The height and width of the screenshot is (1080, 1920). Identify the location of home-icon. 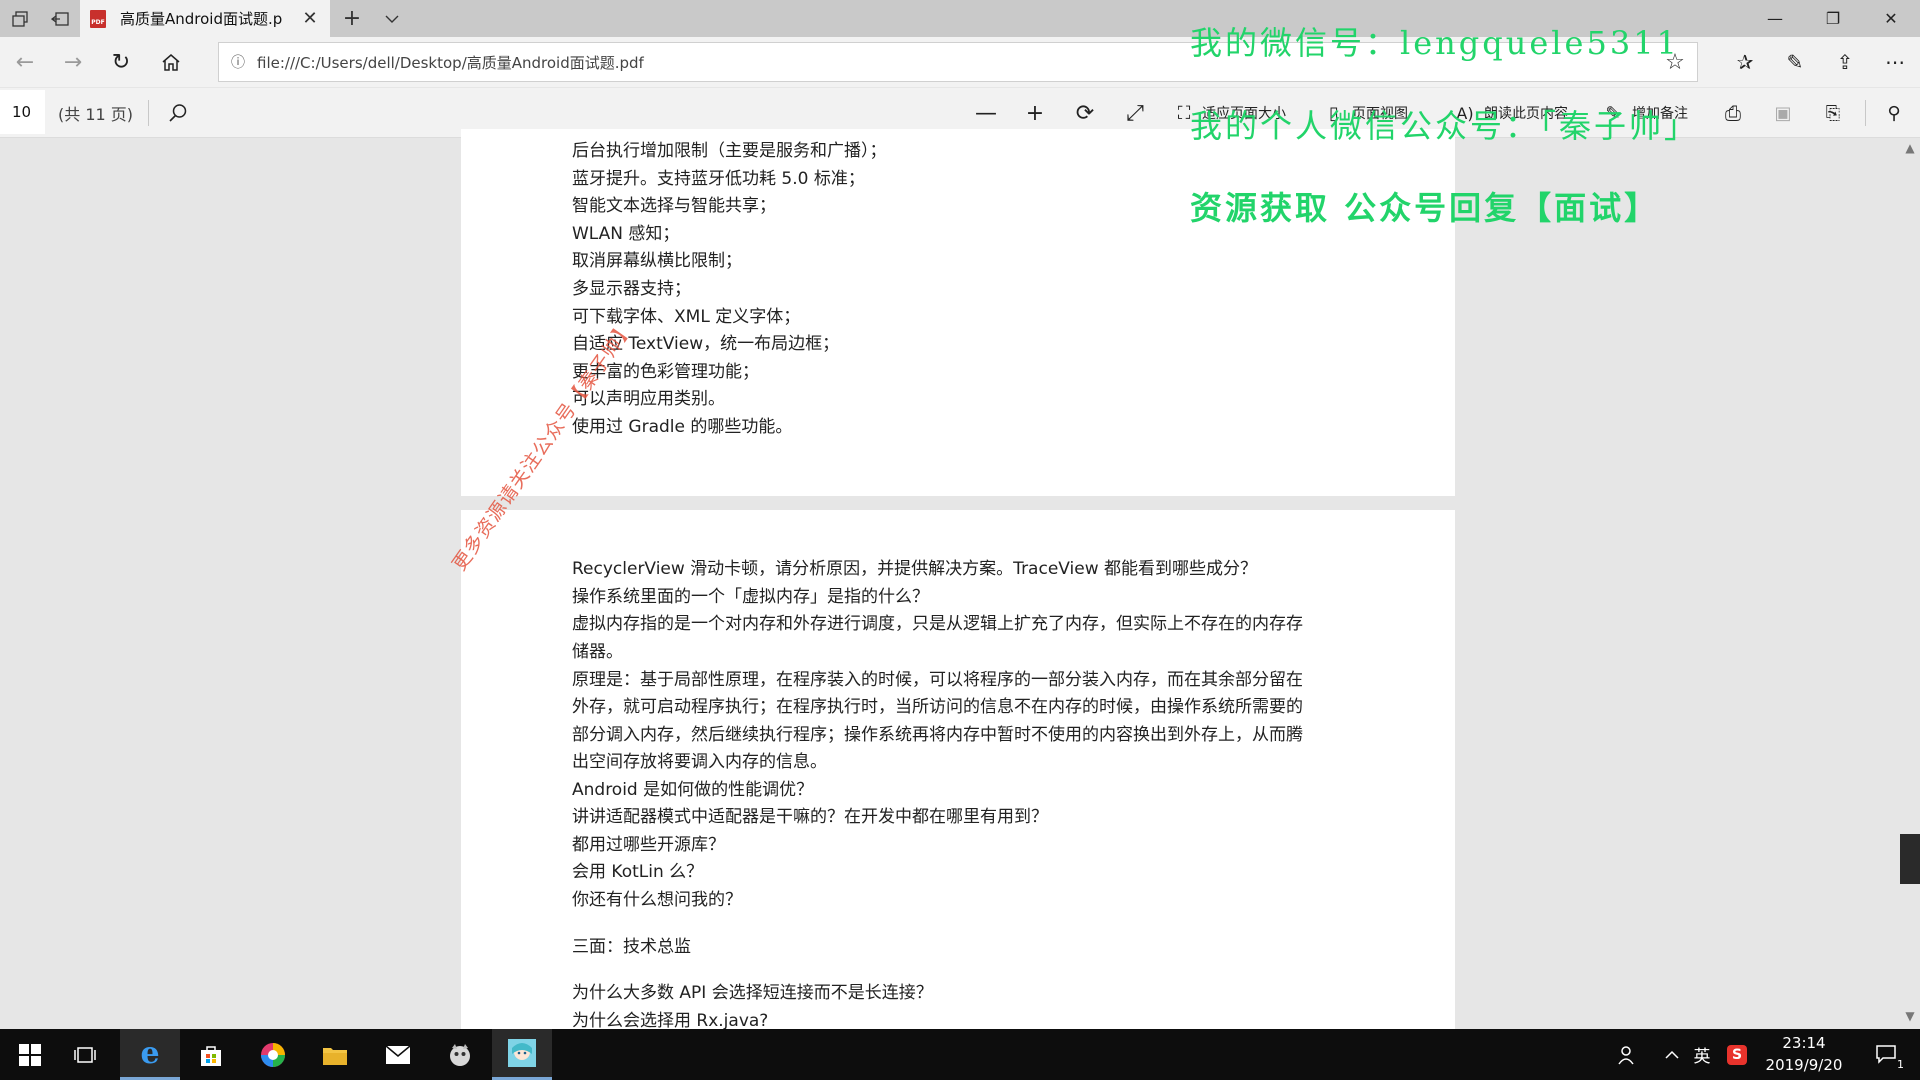
(171, 62).